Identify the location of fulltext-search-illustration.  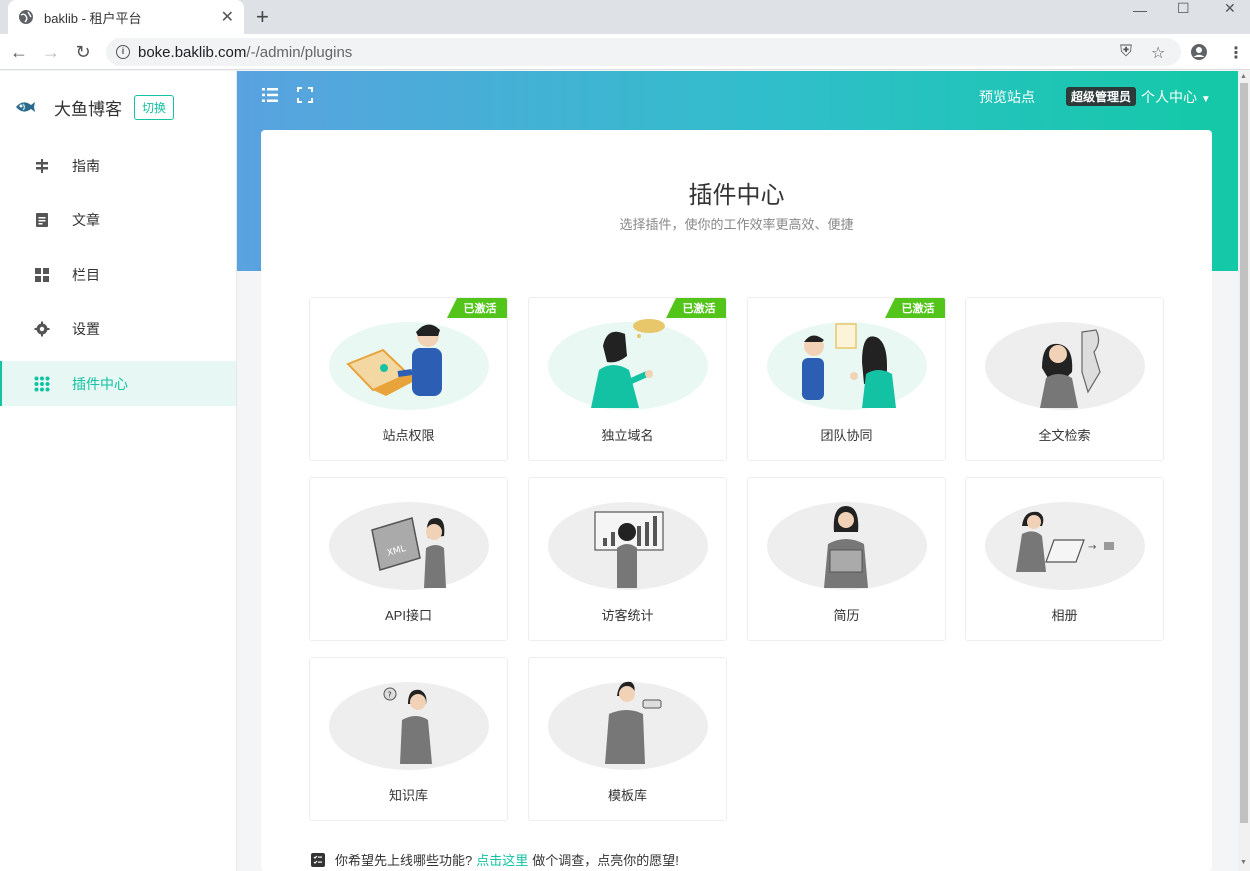
(1065, 366).